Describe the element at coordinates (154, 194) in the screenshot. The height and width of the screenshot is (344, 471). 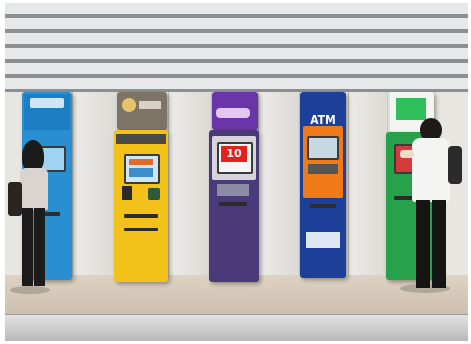
I see `card-reader` at that location.